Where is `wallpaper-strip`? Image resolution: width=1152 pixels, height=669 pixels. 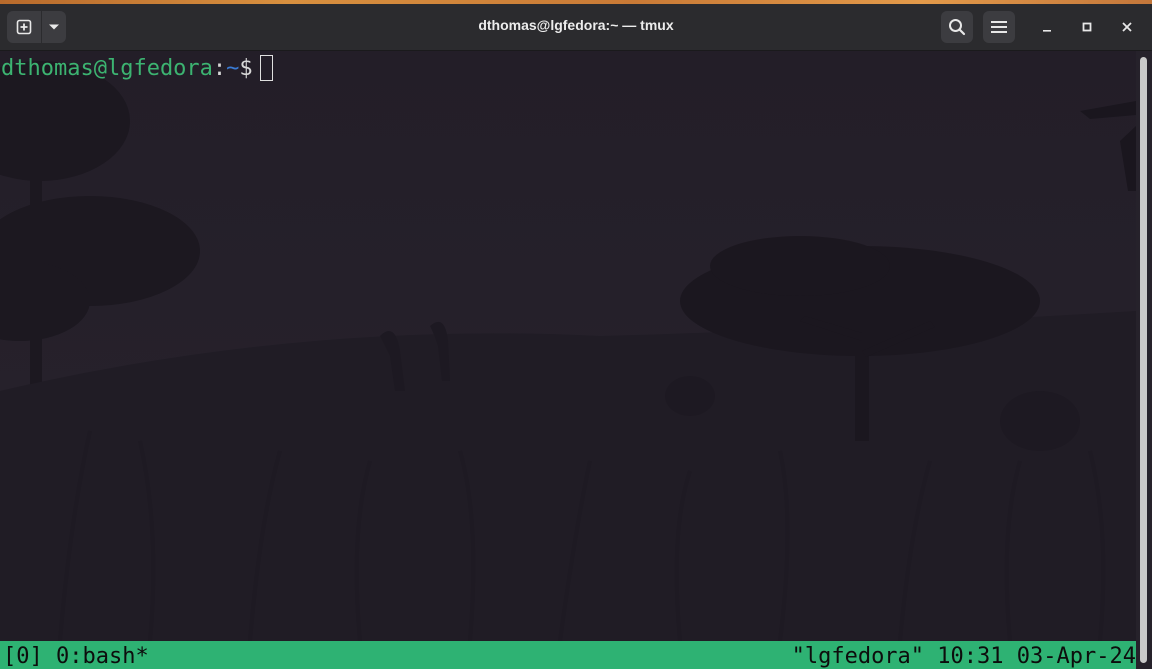
wallpaper-strip is located at coordinates (576, 2).